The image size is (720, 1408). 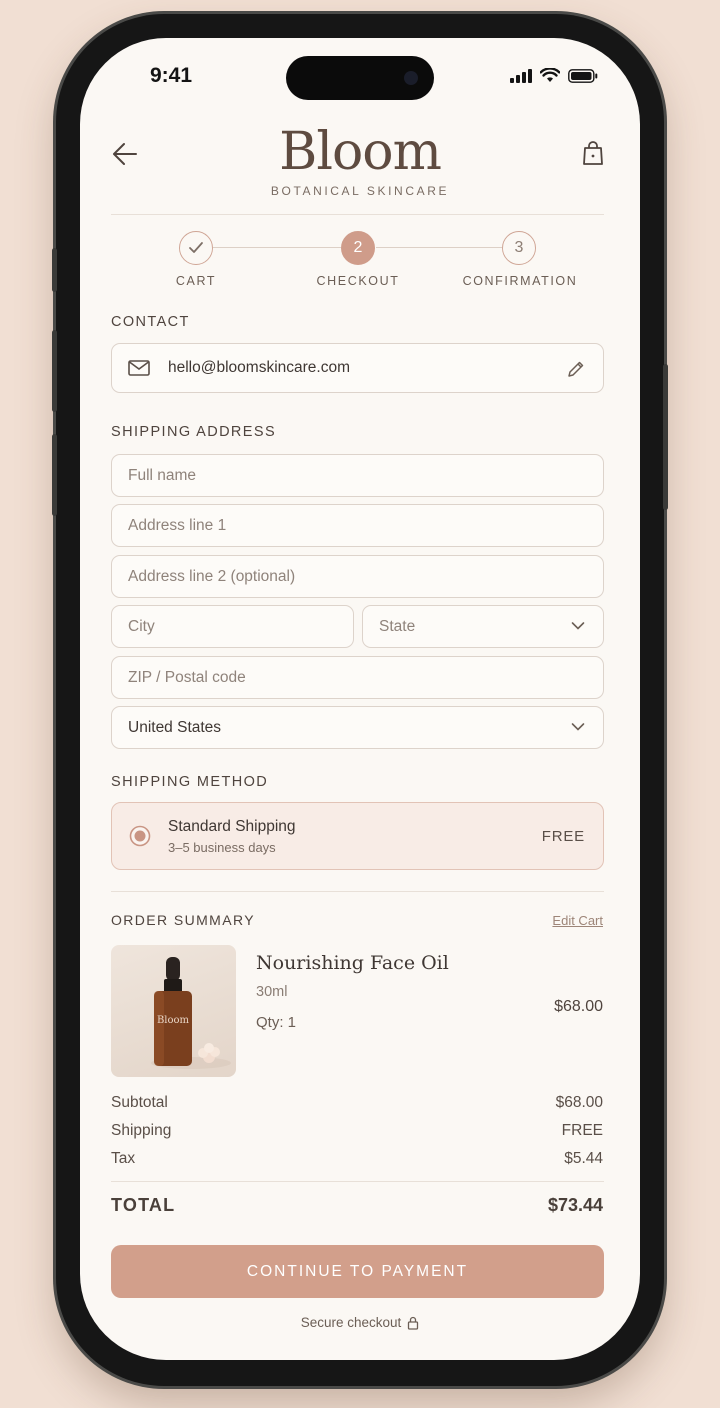 I want to click on product-bottle-illustration, so click(x=191, y=1013).